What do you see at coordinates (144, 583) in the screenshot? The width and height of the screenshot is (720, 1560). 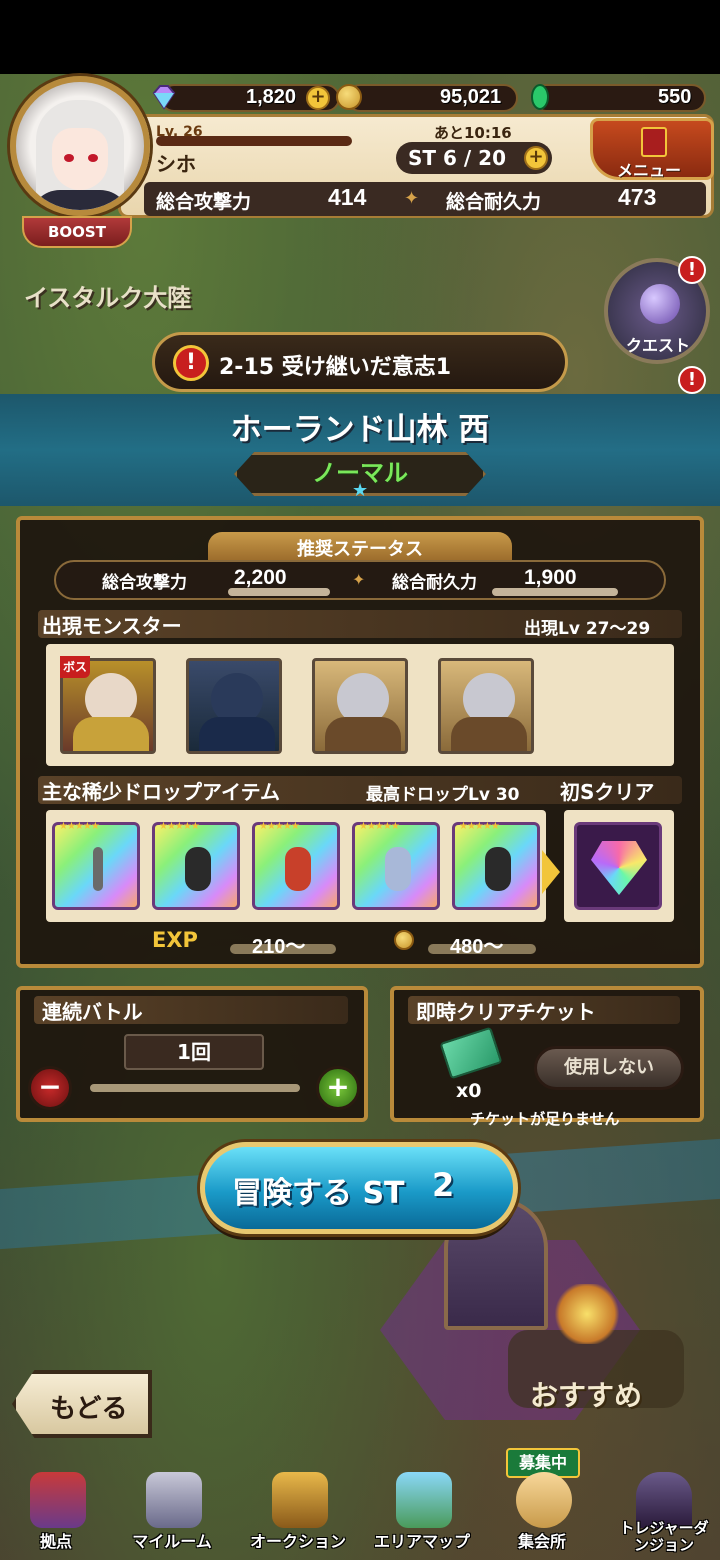 I see `rec-attack-label: 総合攻撃力` at bounding box center [144, 583].